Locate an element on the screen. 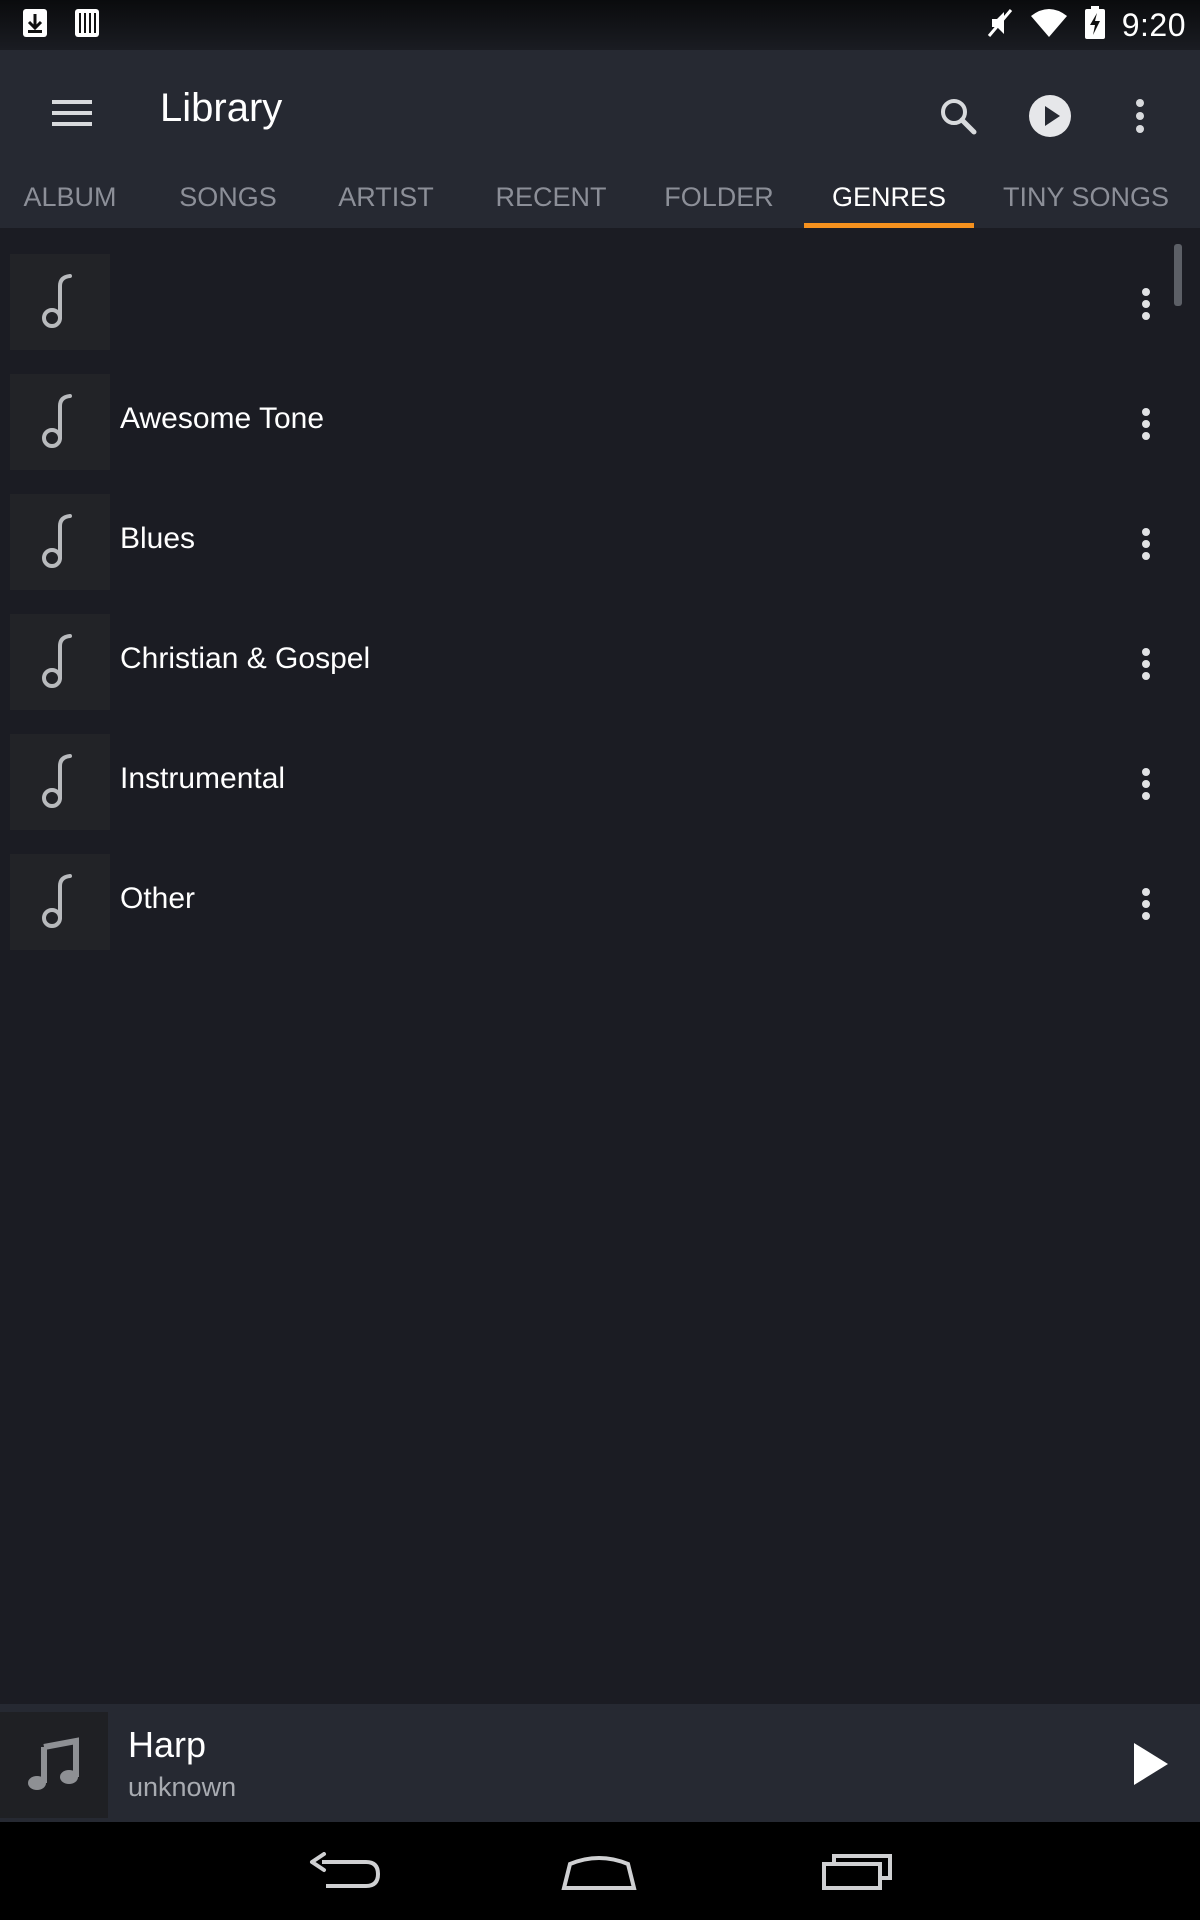 This screenshot has width=1200, height=1920. battery-charging-icon is located at coordinates (1095, 25).